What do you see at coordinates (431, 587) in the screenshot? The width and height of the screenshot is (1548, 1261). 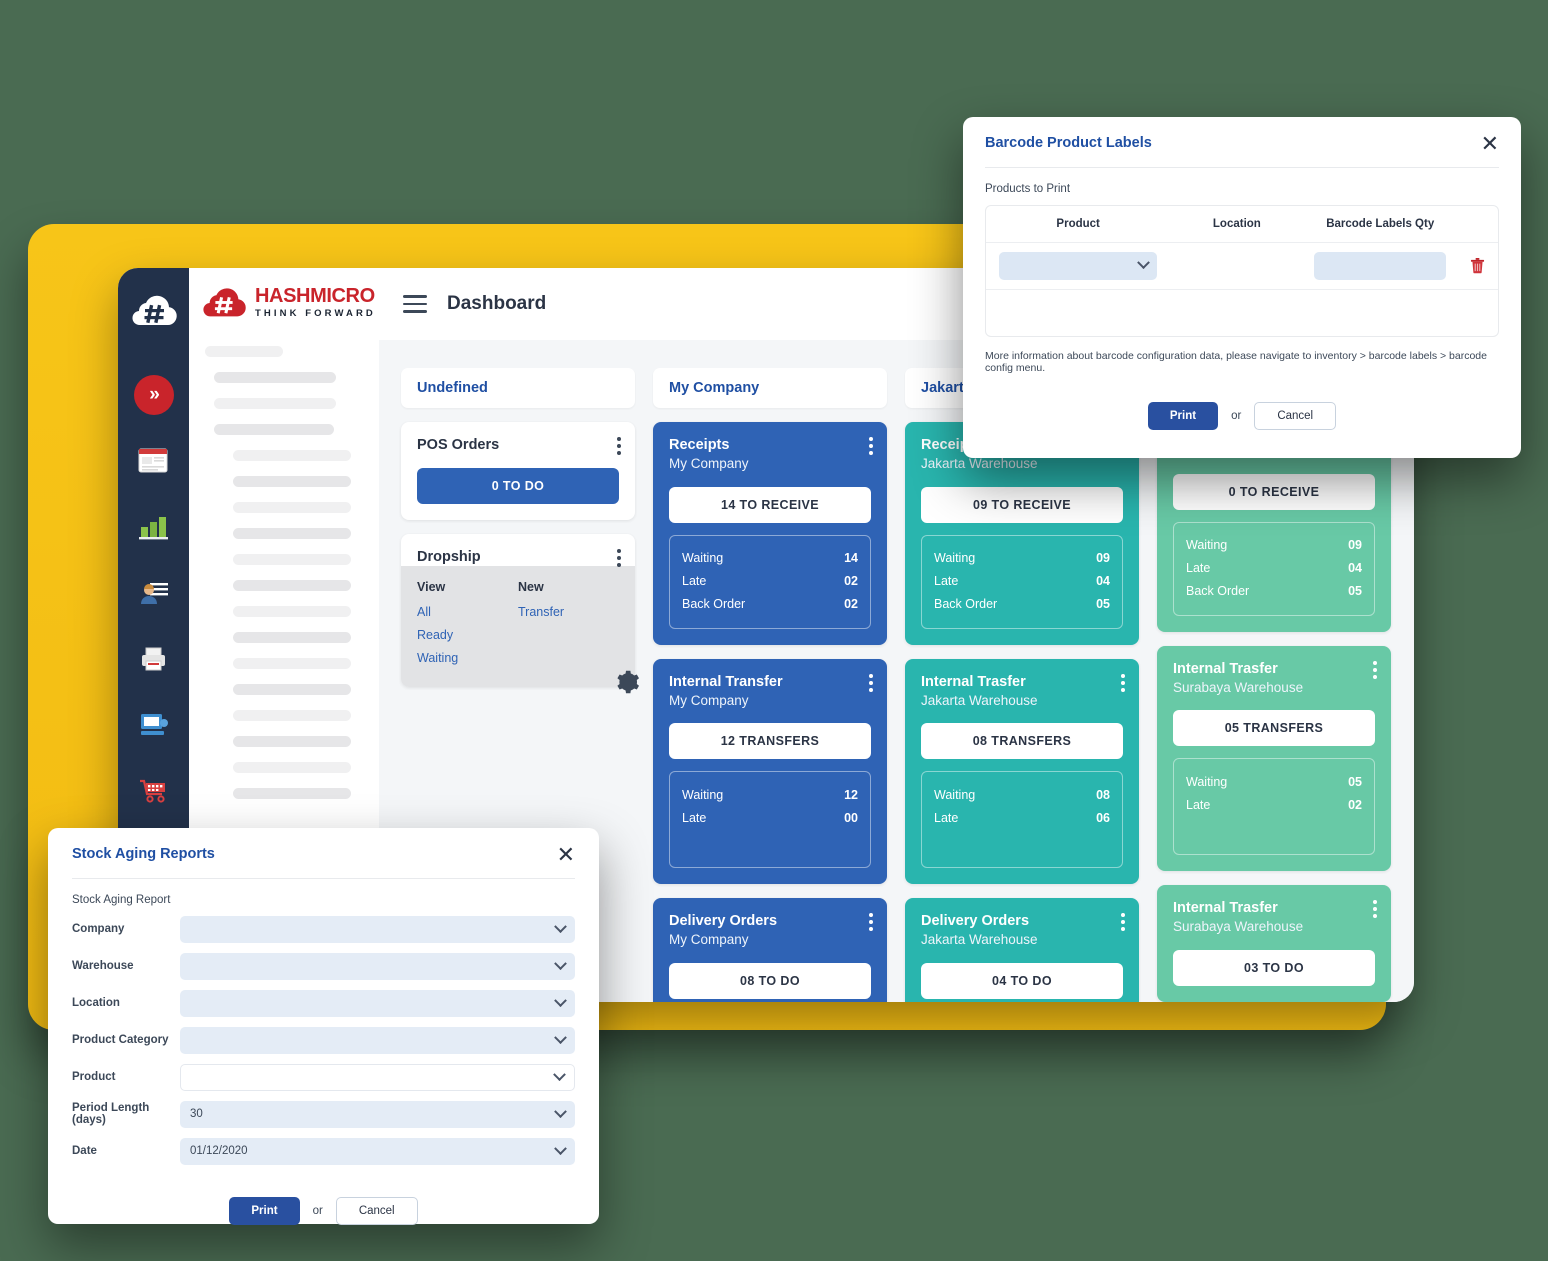 I see `view-header: View` at bounding box center [431, 587].